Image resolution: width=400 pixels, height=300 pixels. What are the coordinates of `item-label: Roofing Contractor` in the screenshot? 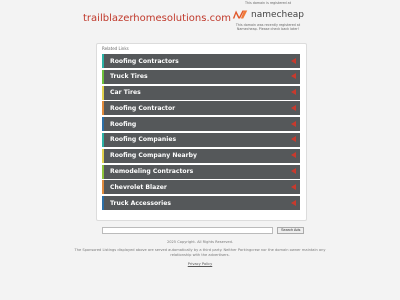 It's located at (143, 108).